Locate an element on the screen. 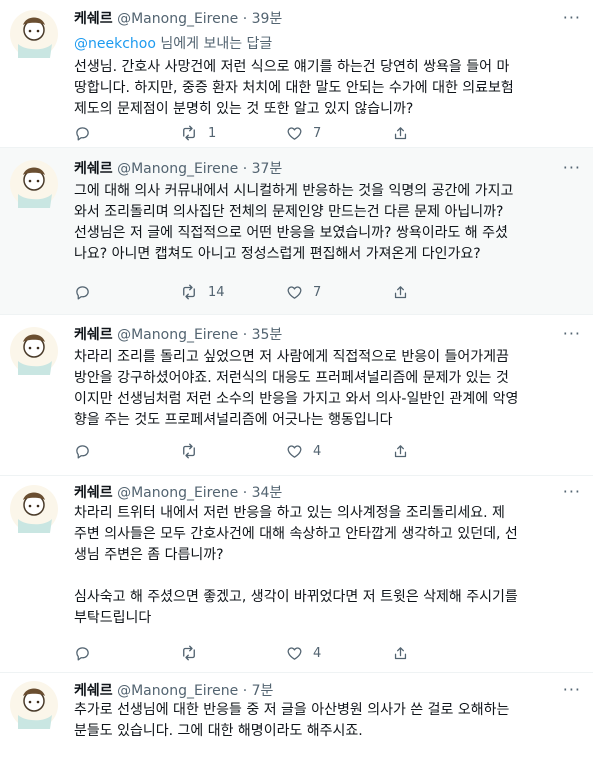  tweet-actions: 14 7 is located at coordinates (284, 292).